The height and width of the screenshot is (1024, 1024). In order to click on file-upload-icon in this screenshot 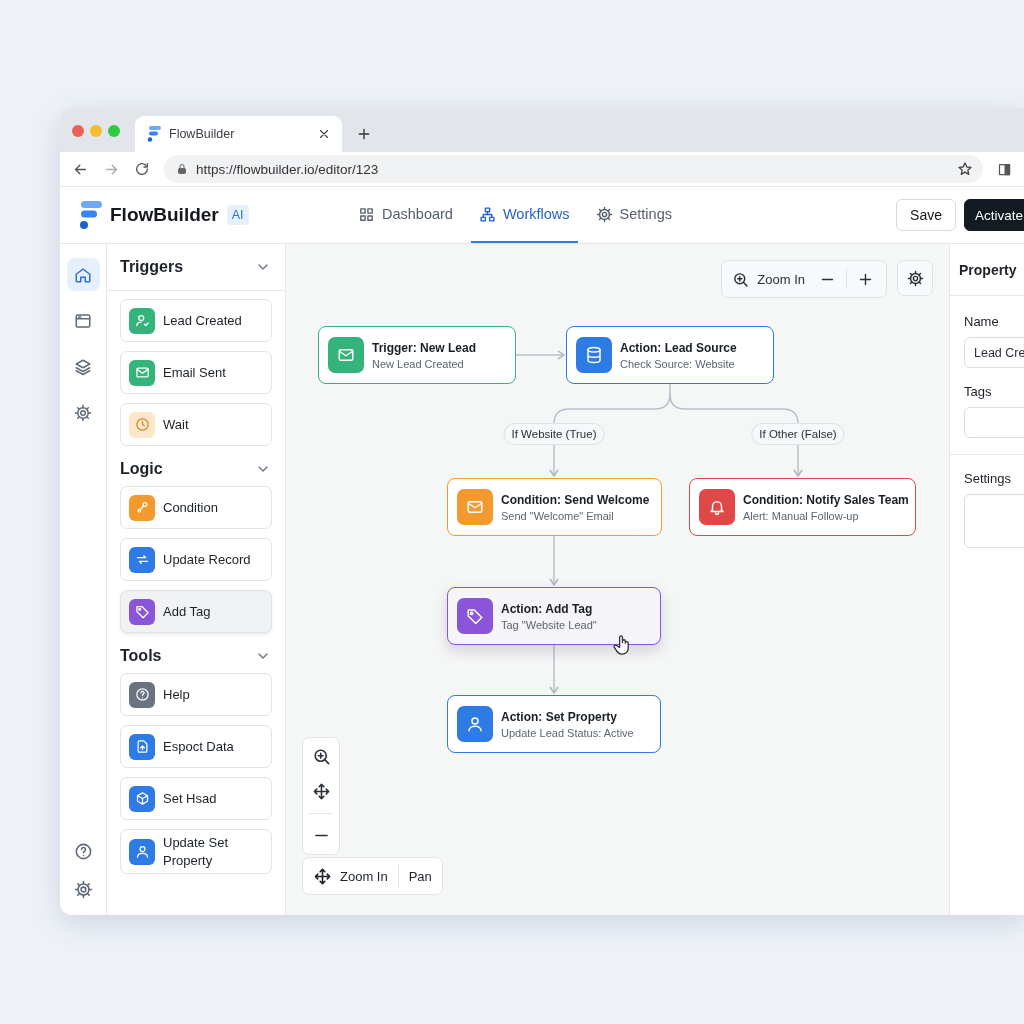, I will do `click(142, 746)`.